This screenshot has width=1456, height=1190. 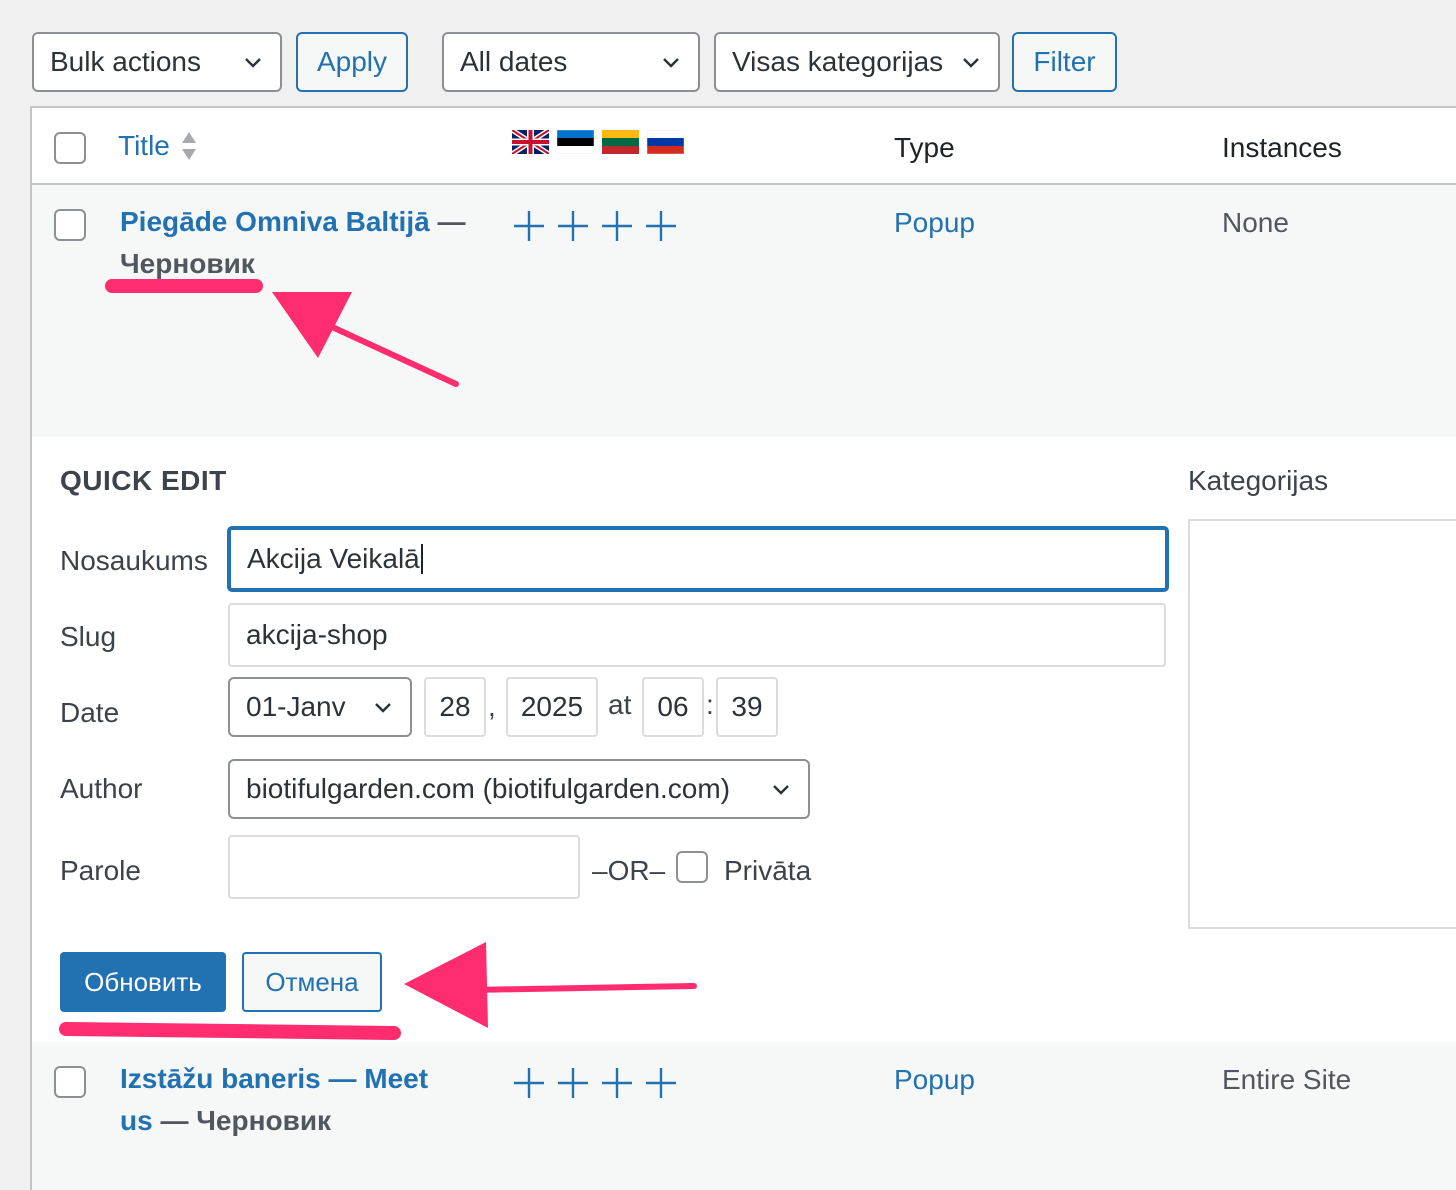 I want to click on categories-label: Visas kategorijas, so click(x=838, y=61).